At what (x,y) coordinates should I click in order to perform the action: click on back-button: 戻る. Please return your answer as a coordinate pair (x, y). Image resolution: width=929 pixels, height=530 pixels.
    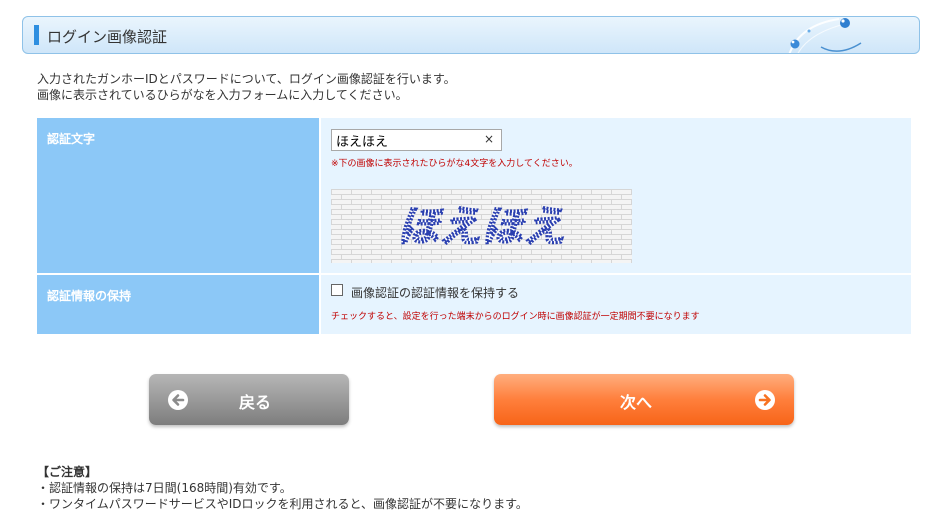
    Looking at the image, I should click on (249, 399).